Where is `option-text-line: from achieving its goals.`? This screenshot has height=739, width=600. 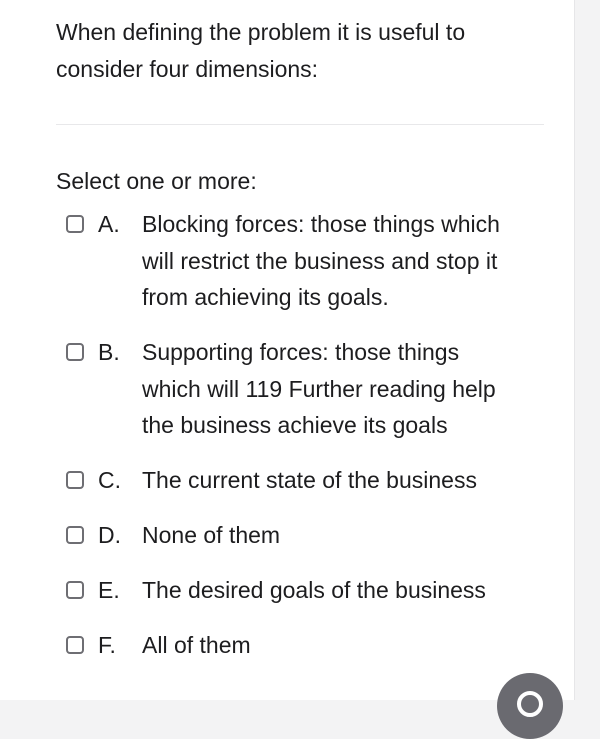 option-text-line: from achieving its goals. is located at coordinates (265, 297).